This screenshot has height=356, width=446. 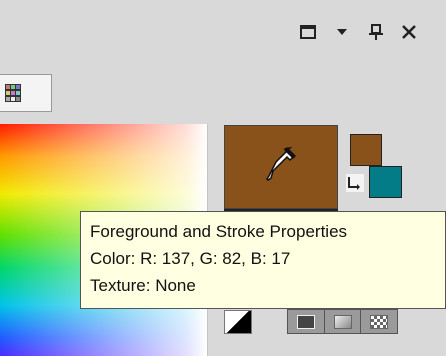 I want to click on pin-icon, so click(x=376, y=32).